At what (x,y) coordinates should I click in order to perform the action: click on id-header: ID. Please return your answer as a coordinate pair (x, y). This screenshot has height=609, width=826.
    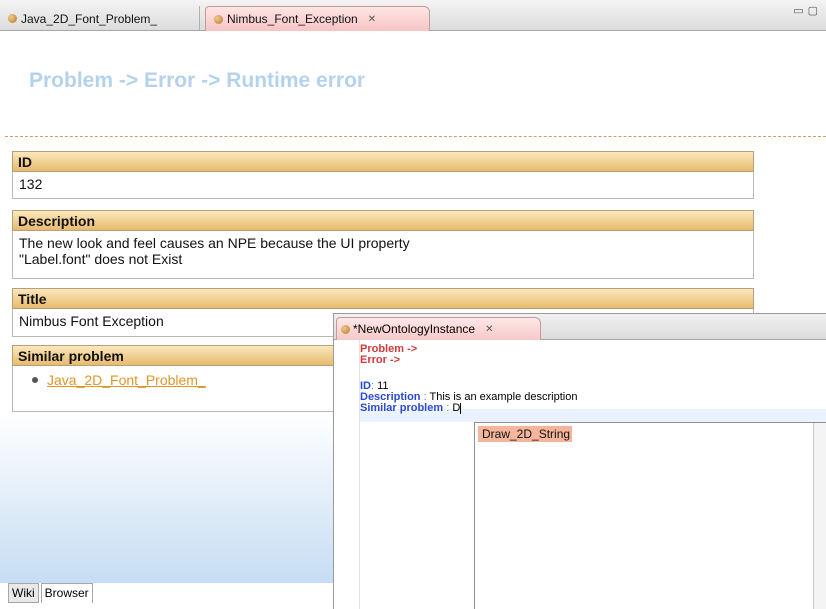
    Looking at the image, I should click on (383, 161).